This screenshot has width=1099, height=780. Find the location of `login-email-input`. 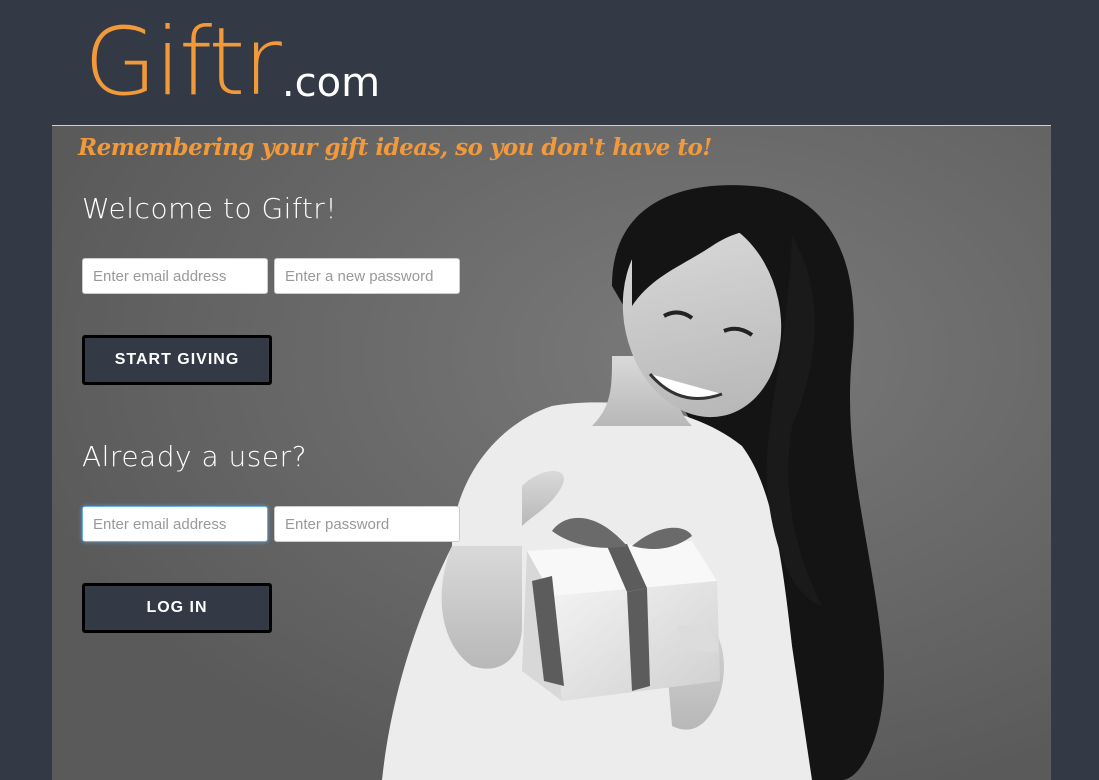

login-email-input is located at coordinates (175, 524).